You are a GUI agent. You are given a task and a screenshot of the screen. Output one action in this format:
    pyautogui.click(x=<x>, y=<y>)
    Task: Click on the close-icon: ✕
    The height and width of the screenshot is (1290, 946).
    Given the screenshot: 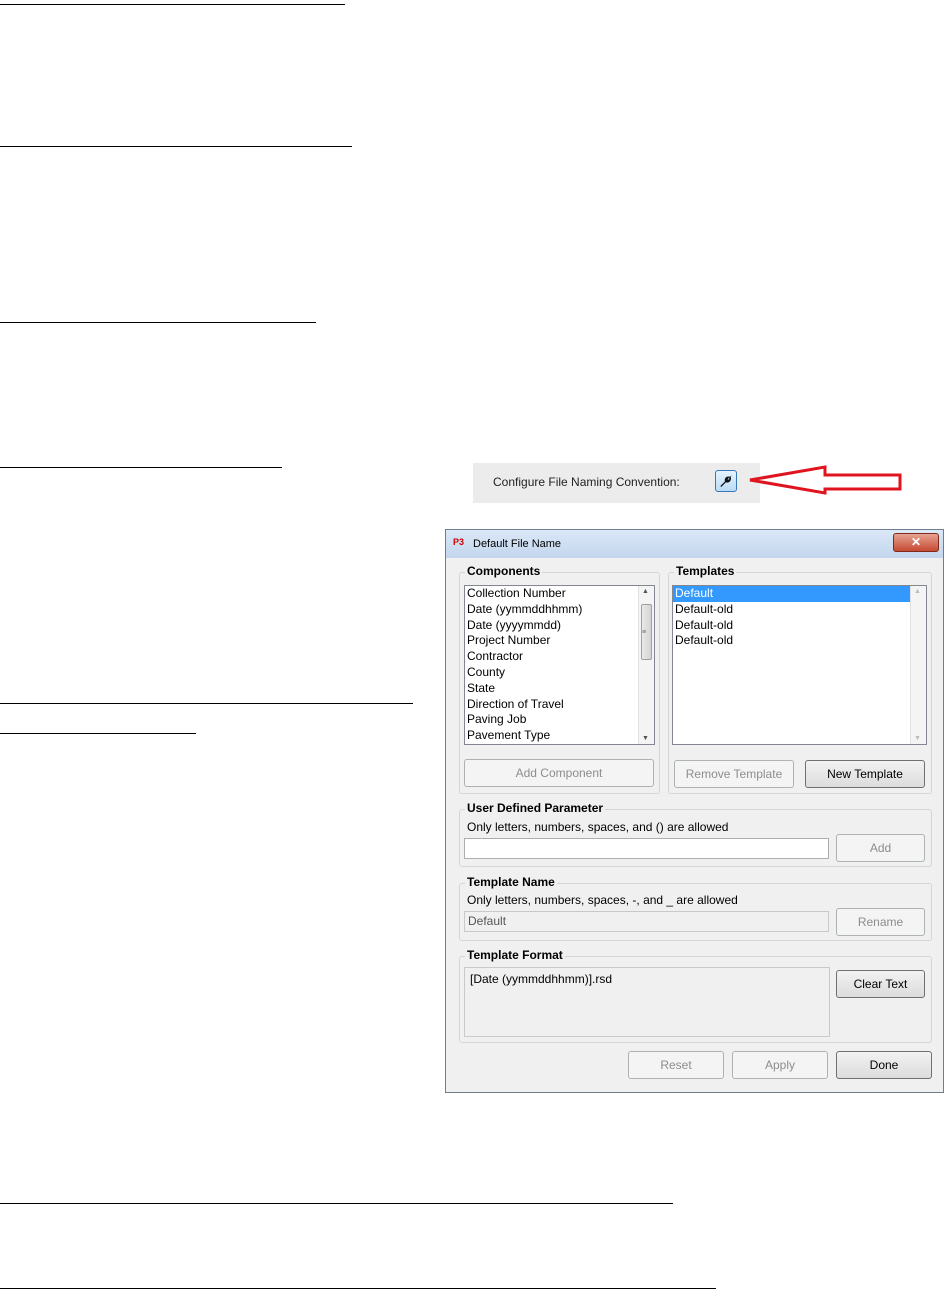 What is the action you would take?
    pyautogui.click(x=916, y=542)
    